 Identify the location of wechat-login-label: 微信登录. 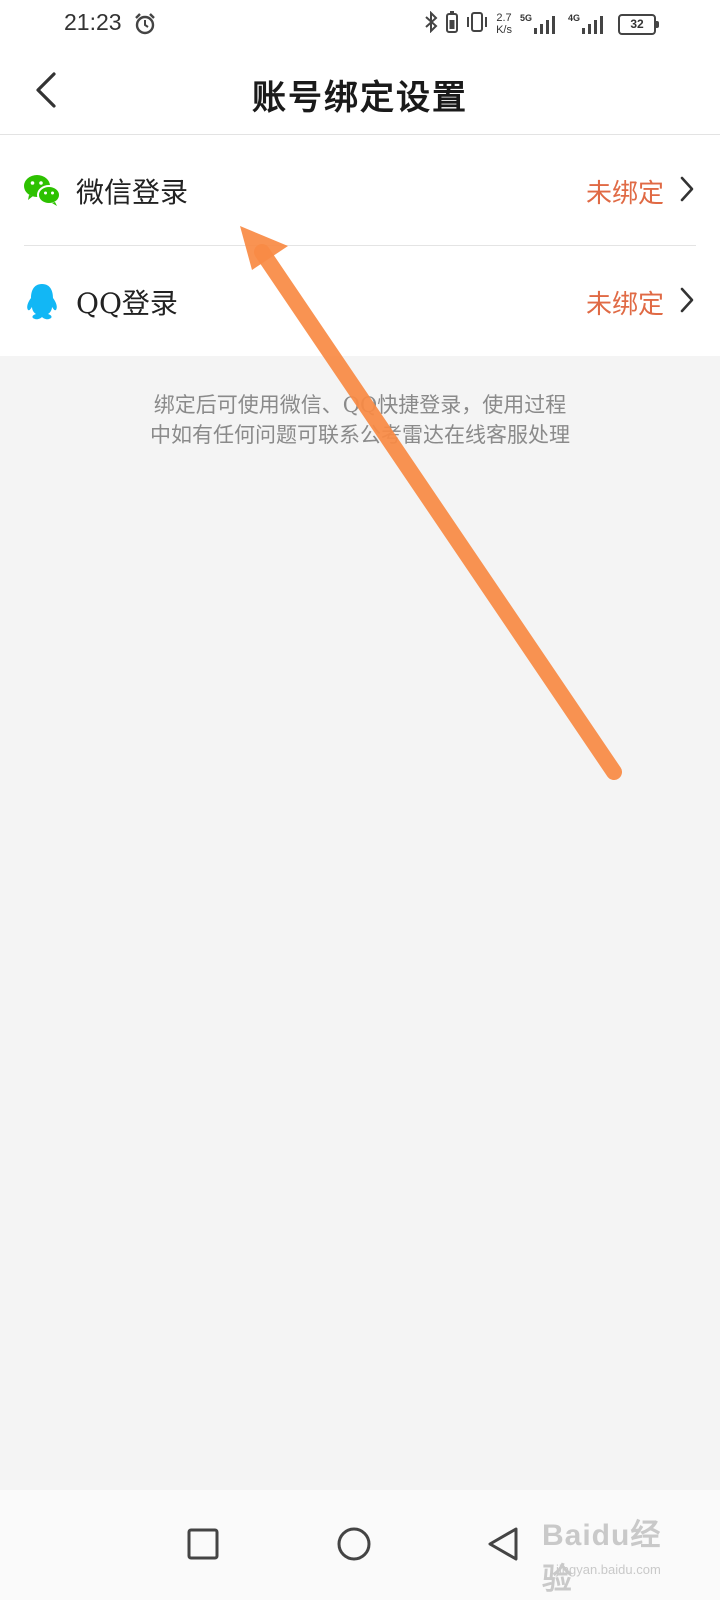
(132, 192).